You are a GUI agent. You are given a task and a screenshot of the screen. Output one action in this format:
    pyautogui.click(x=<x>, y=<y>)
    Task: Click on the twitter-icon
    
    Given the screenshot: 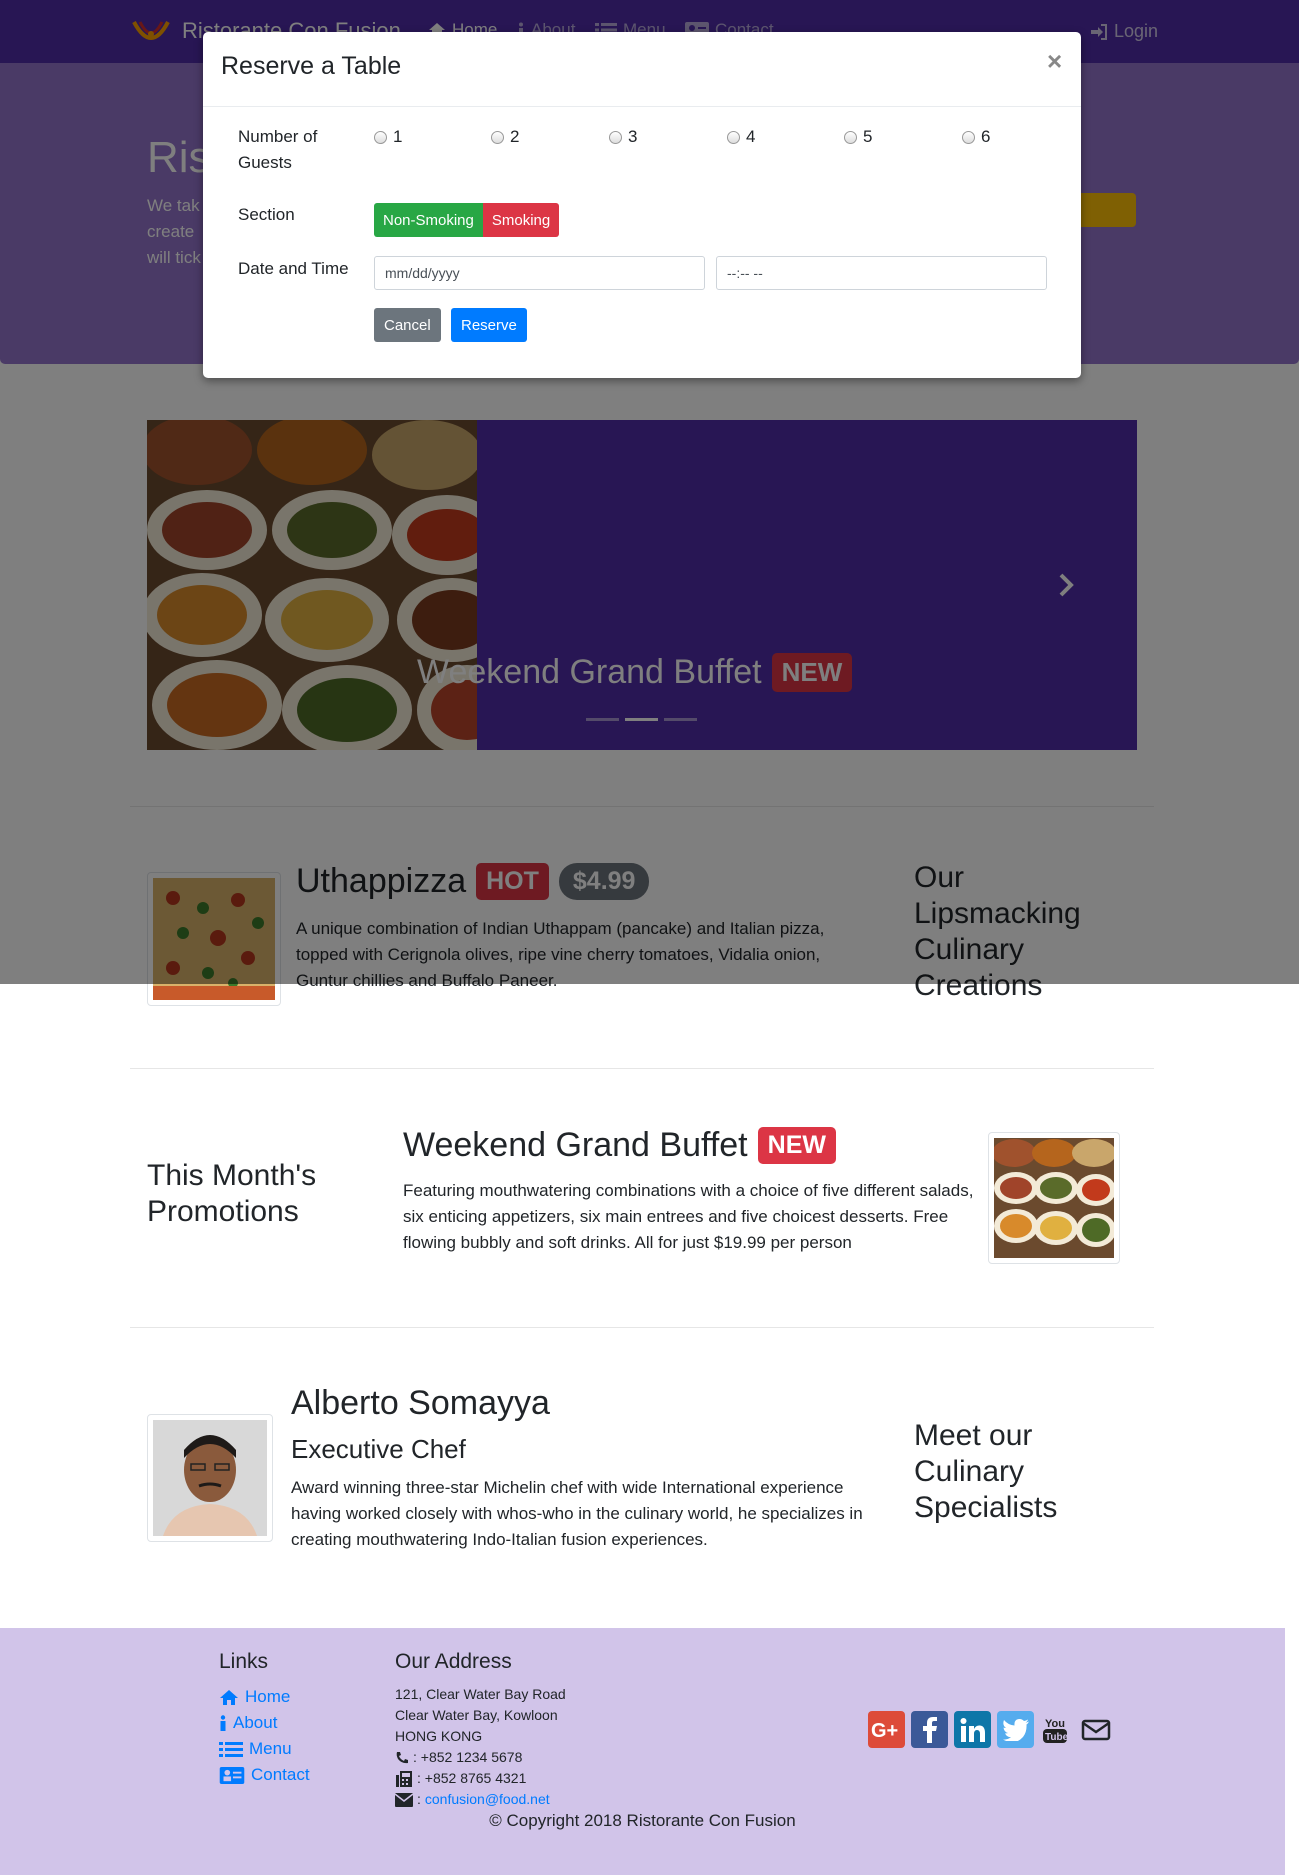 What is the action you would take?
    pyautogui.click(x=1015, y=1729)
    